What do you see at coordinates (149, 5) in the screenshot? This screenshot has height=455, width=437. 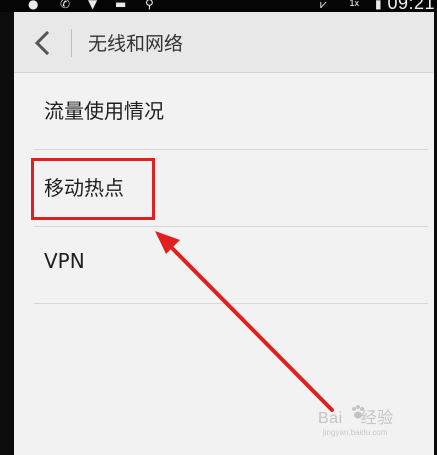 I see `debug-icon: ⚲` at bounding box center [149, 5].